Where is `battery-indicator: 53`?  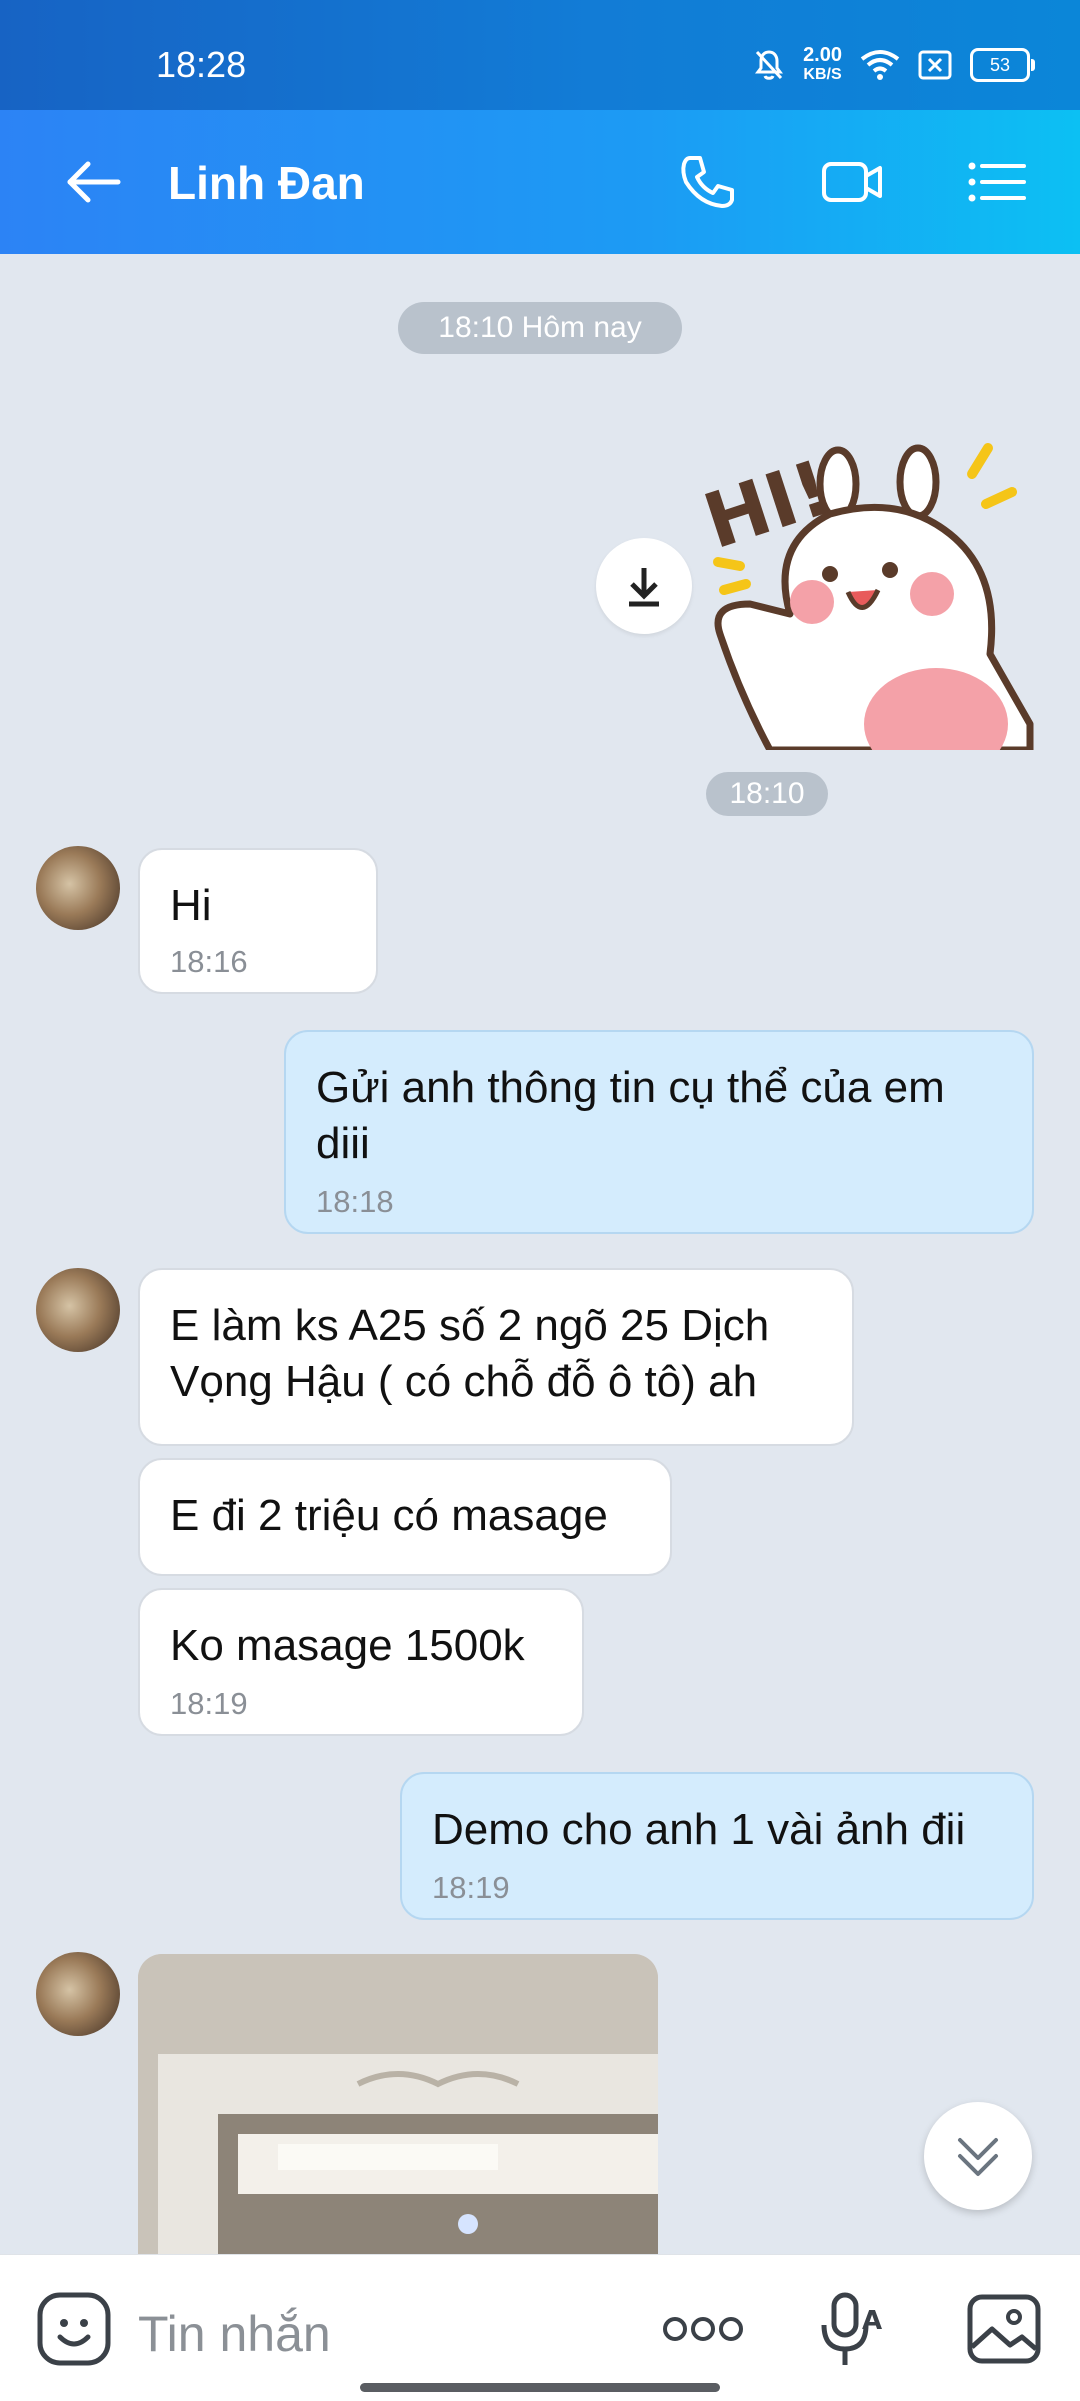
battery-indicator: 53 is located at coordinates (1002, 65).